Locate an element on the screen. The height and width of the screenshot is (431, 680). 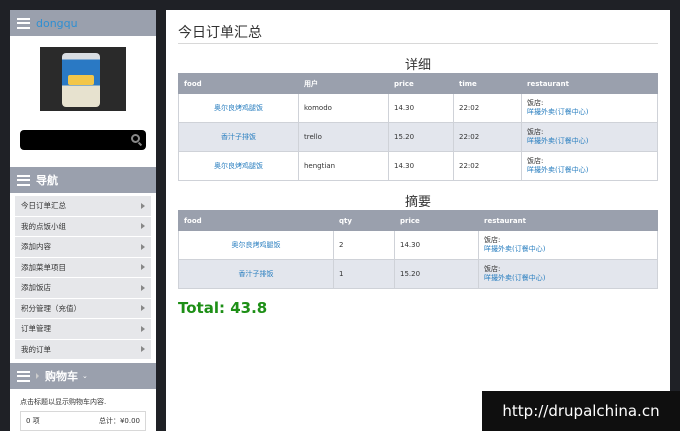
avatar is located at coordinates (83, 78).